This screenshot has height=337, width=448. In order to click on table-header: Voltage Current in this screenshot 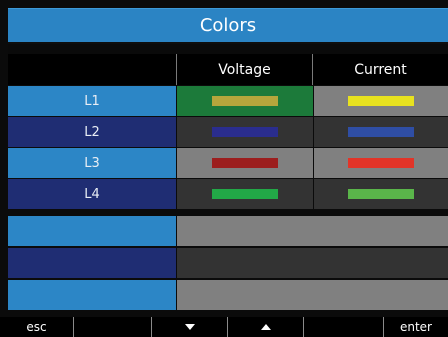, I will do `click(228, 69)`.